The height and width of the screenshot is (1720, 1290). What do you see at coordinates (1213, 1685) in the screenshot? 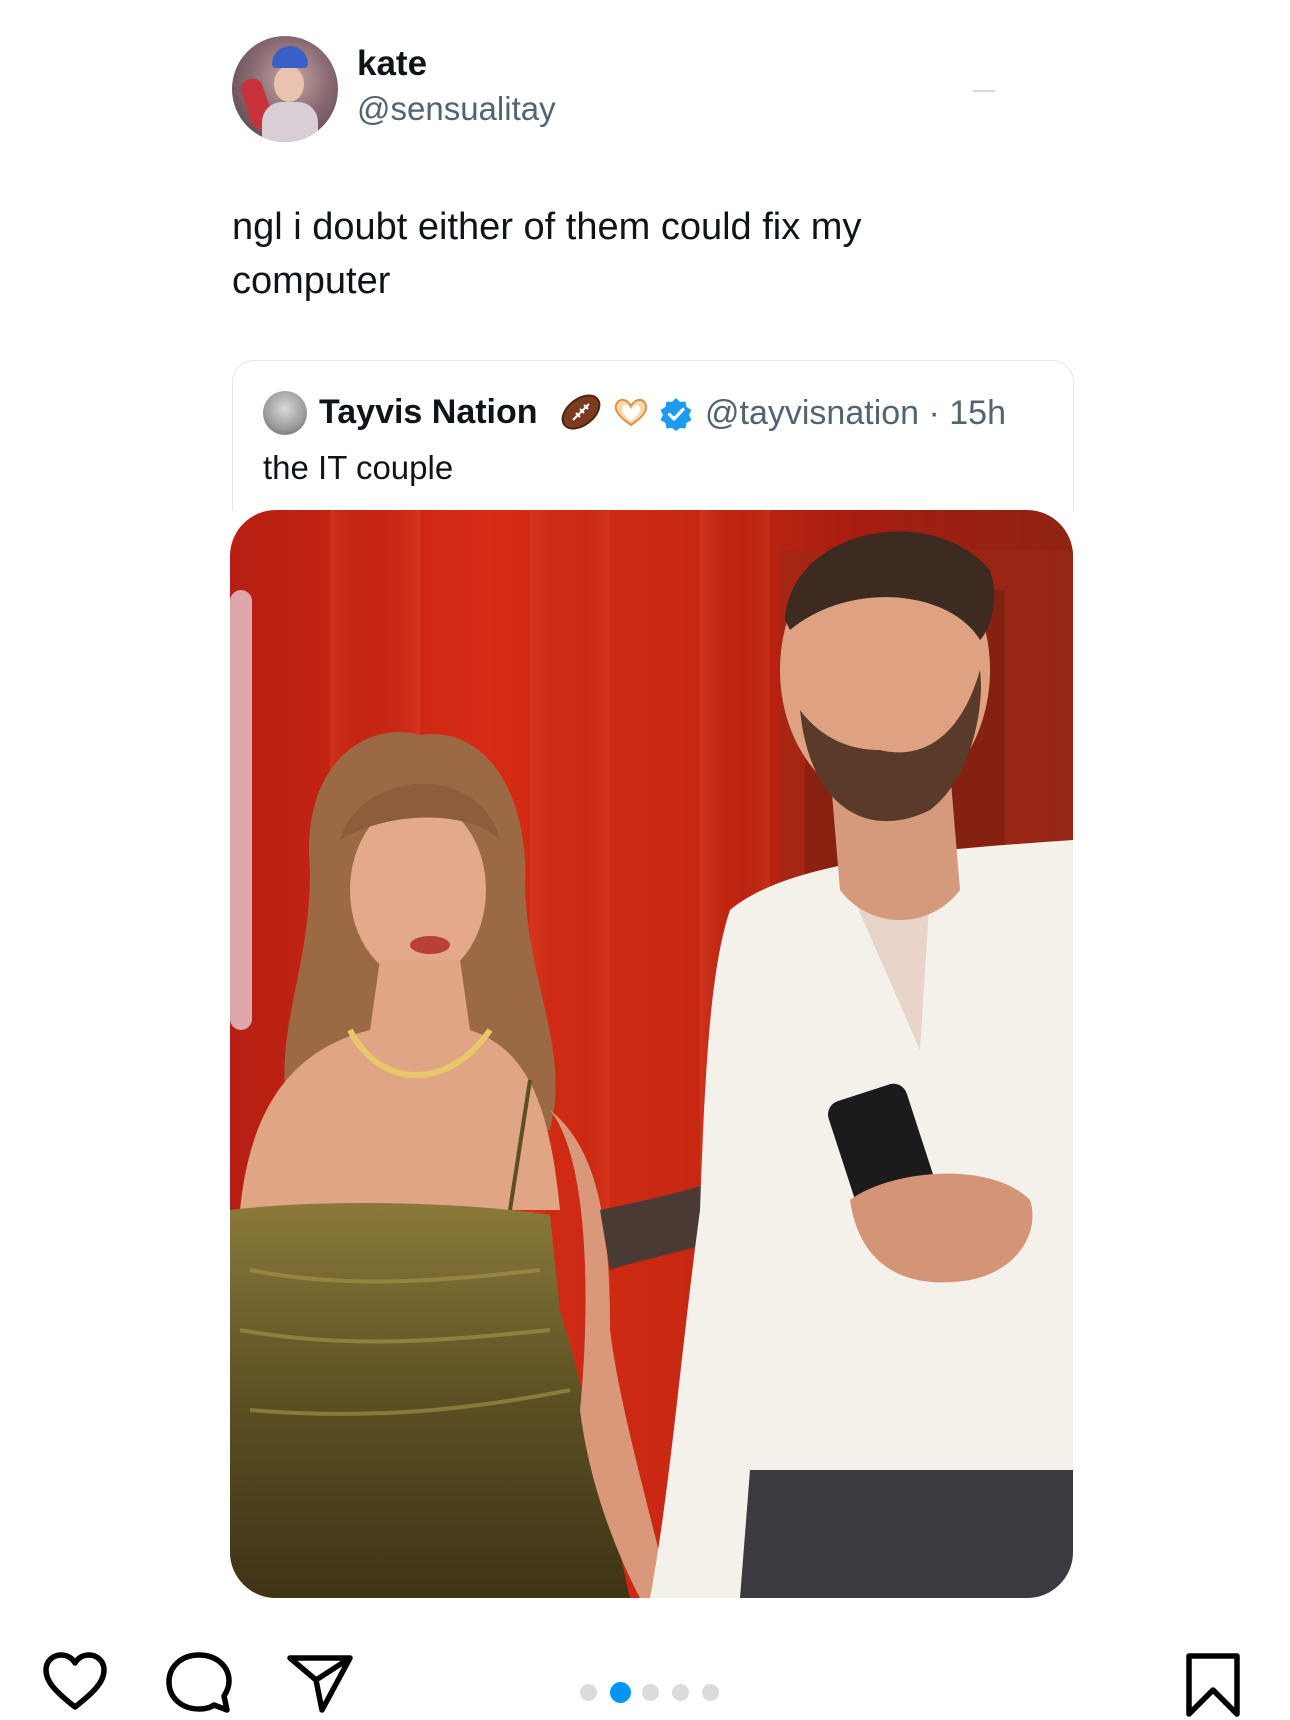
I see `bookmark-icon` at bounding box center [1213, 1685].